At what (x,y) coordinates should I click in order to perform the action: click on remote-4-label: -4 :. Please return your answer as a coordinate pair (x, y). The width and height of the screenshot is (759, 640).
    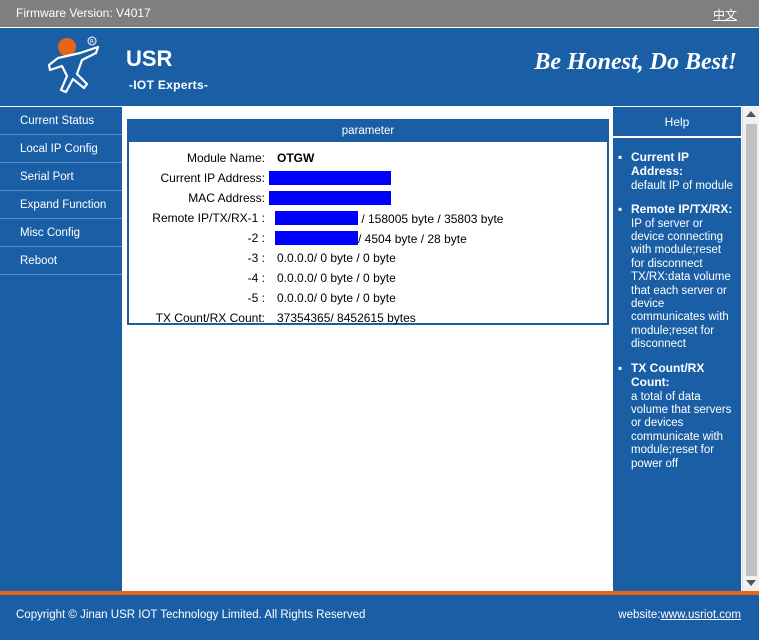
    Looking at the image, I should click on (256, 278).